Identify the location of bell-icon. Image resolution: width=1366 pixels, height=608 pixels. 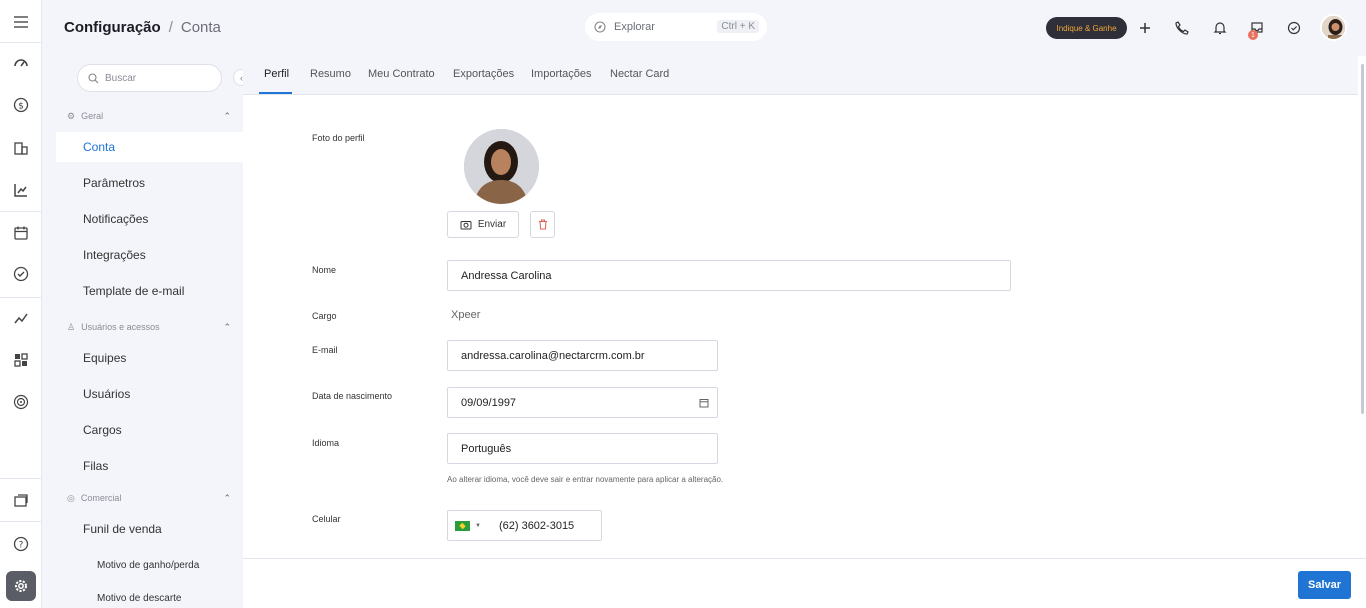
(1220, 28).